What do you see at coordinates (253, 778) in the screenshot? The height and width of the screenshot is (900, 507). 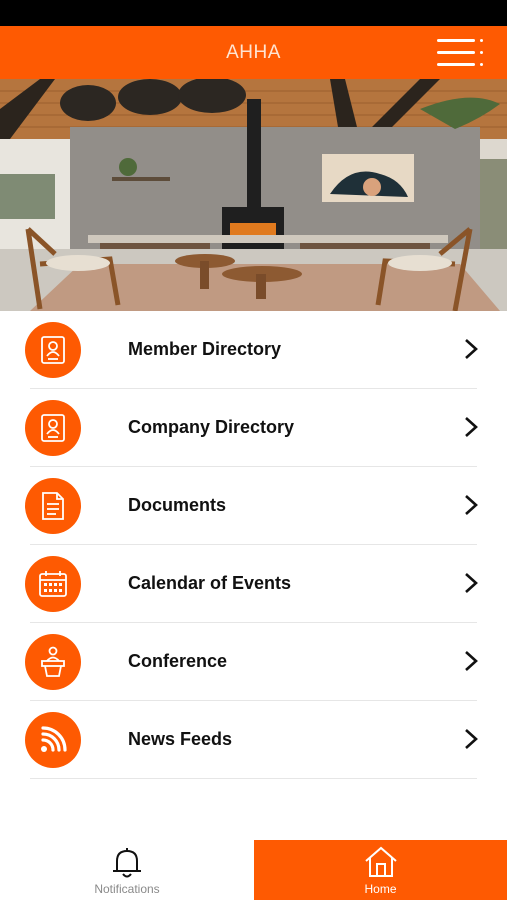 I see `divider` at bounding box center [253, 778].